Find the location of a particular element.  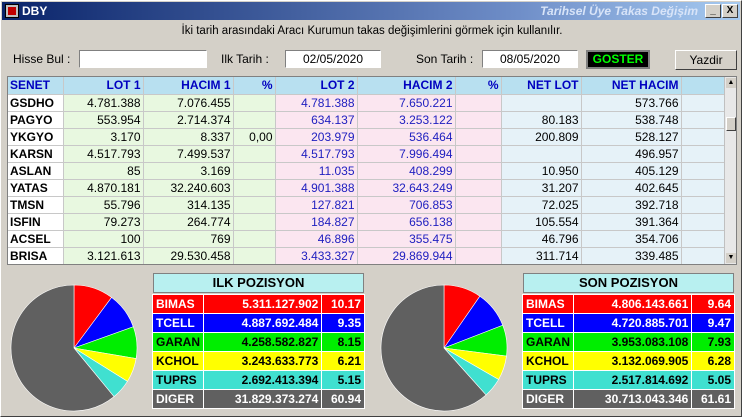

grid-cell: 3.170 is located at coordinates (103, 137).